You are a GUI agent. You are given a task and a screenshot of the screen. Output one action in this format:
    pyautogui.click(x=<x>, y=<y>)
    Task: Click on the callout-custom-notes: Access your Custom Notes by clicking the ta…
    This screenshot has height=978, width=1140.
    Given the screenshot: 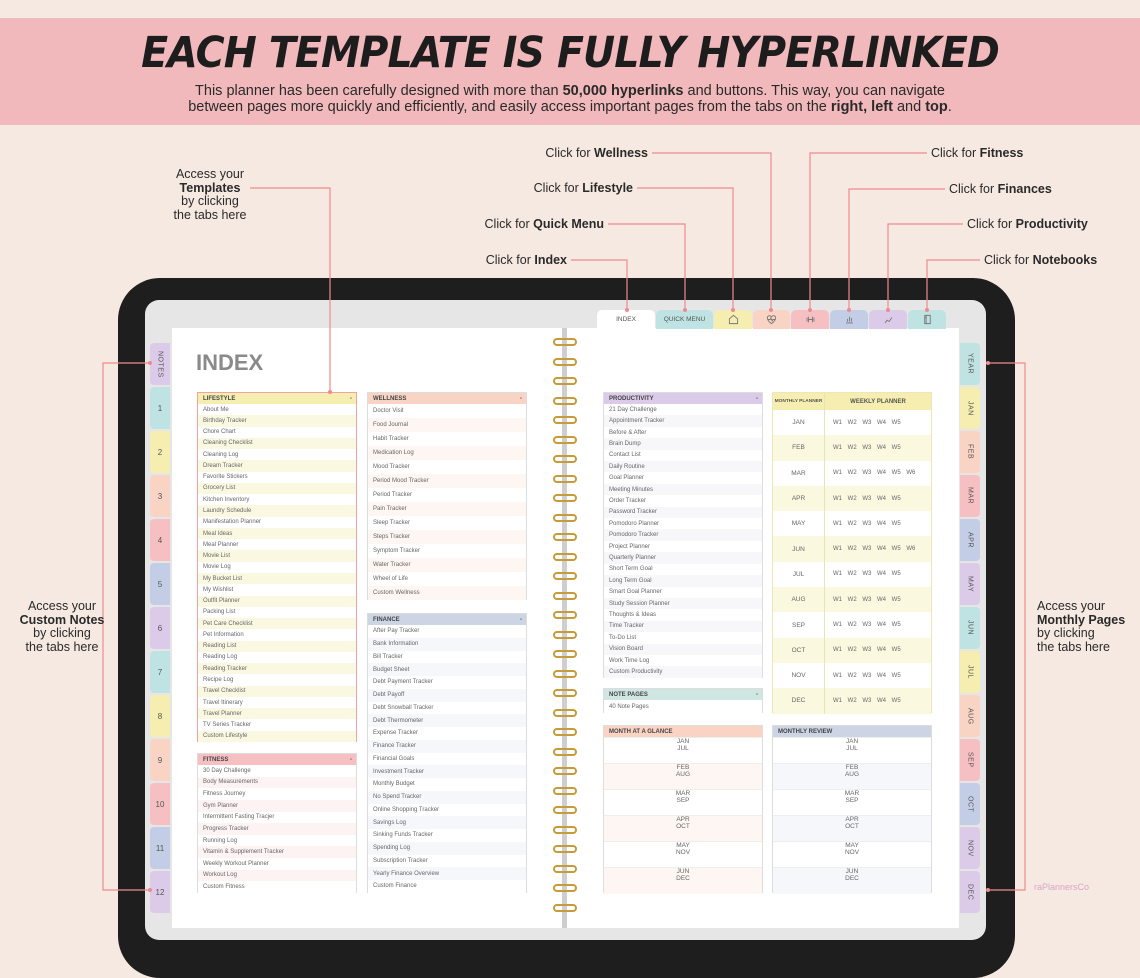 What is the action you would take?
    pyautogui.click(x=62, y=626)
    